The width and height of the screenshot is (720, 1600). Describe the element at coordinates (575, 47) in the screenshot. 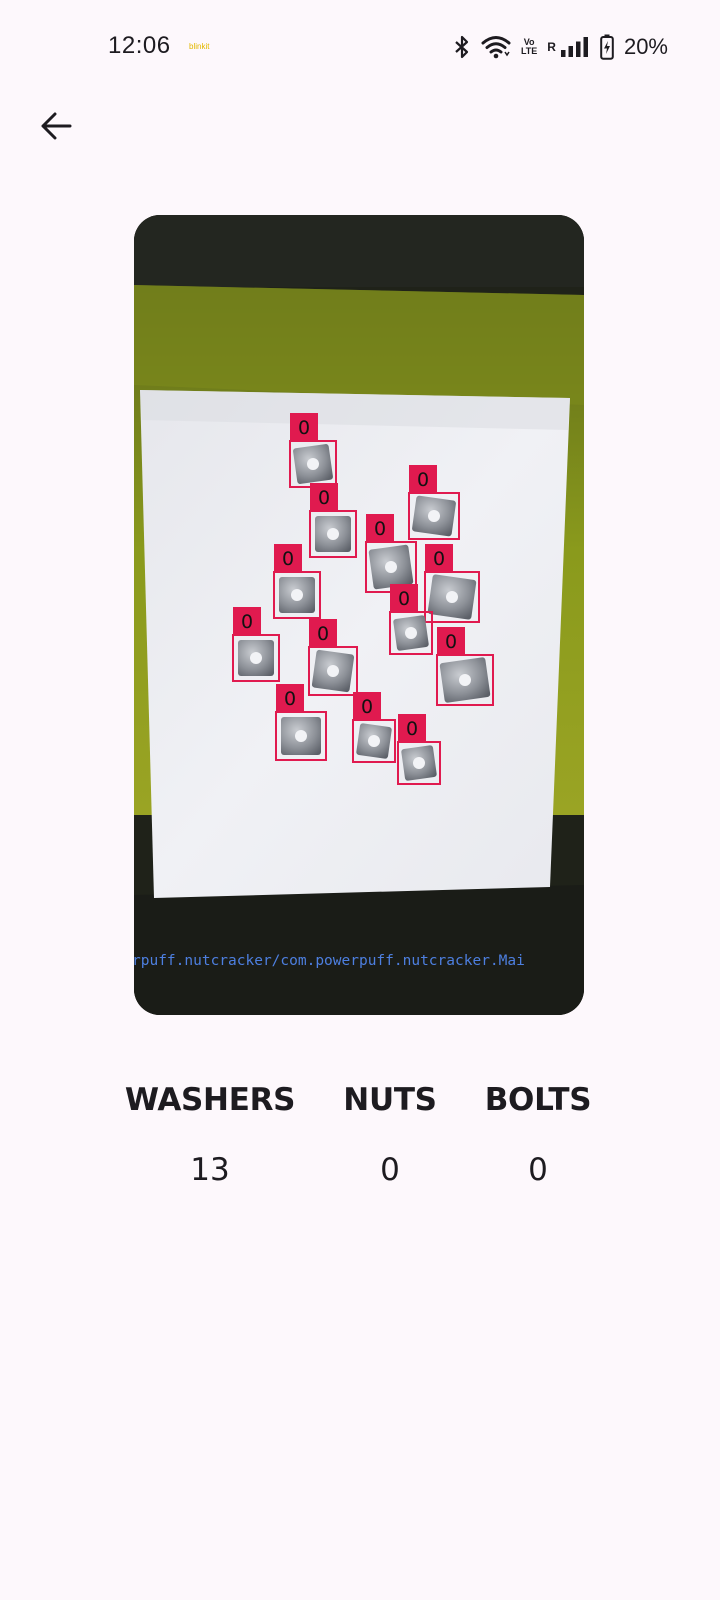

I see `signal-icon` at that location.